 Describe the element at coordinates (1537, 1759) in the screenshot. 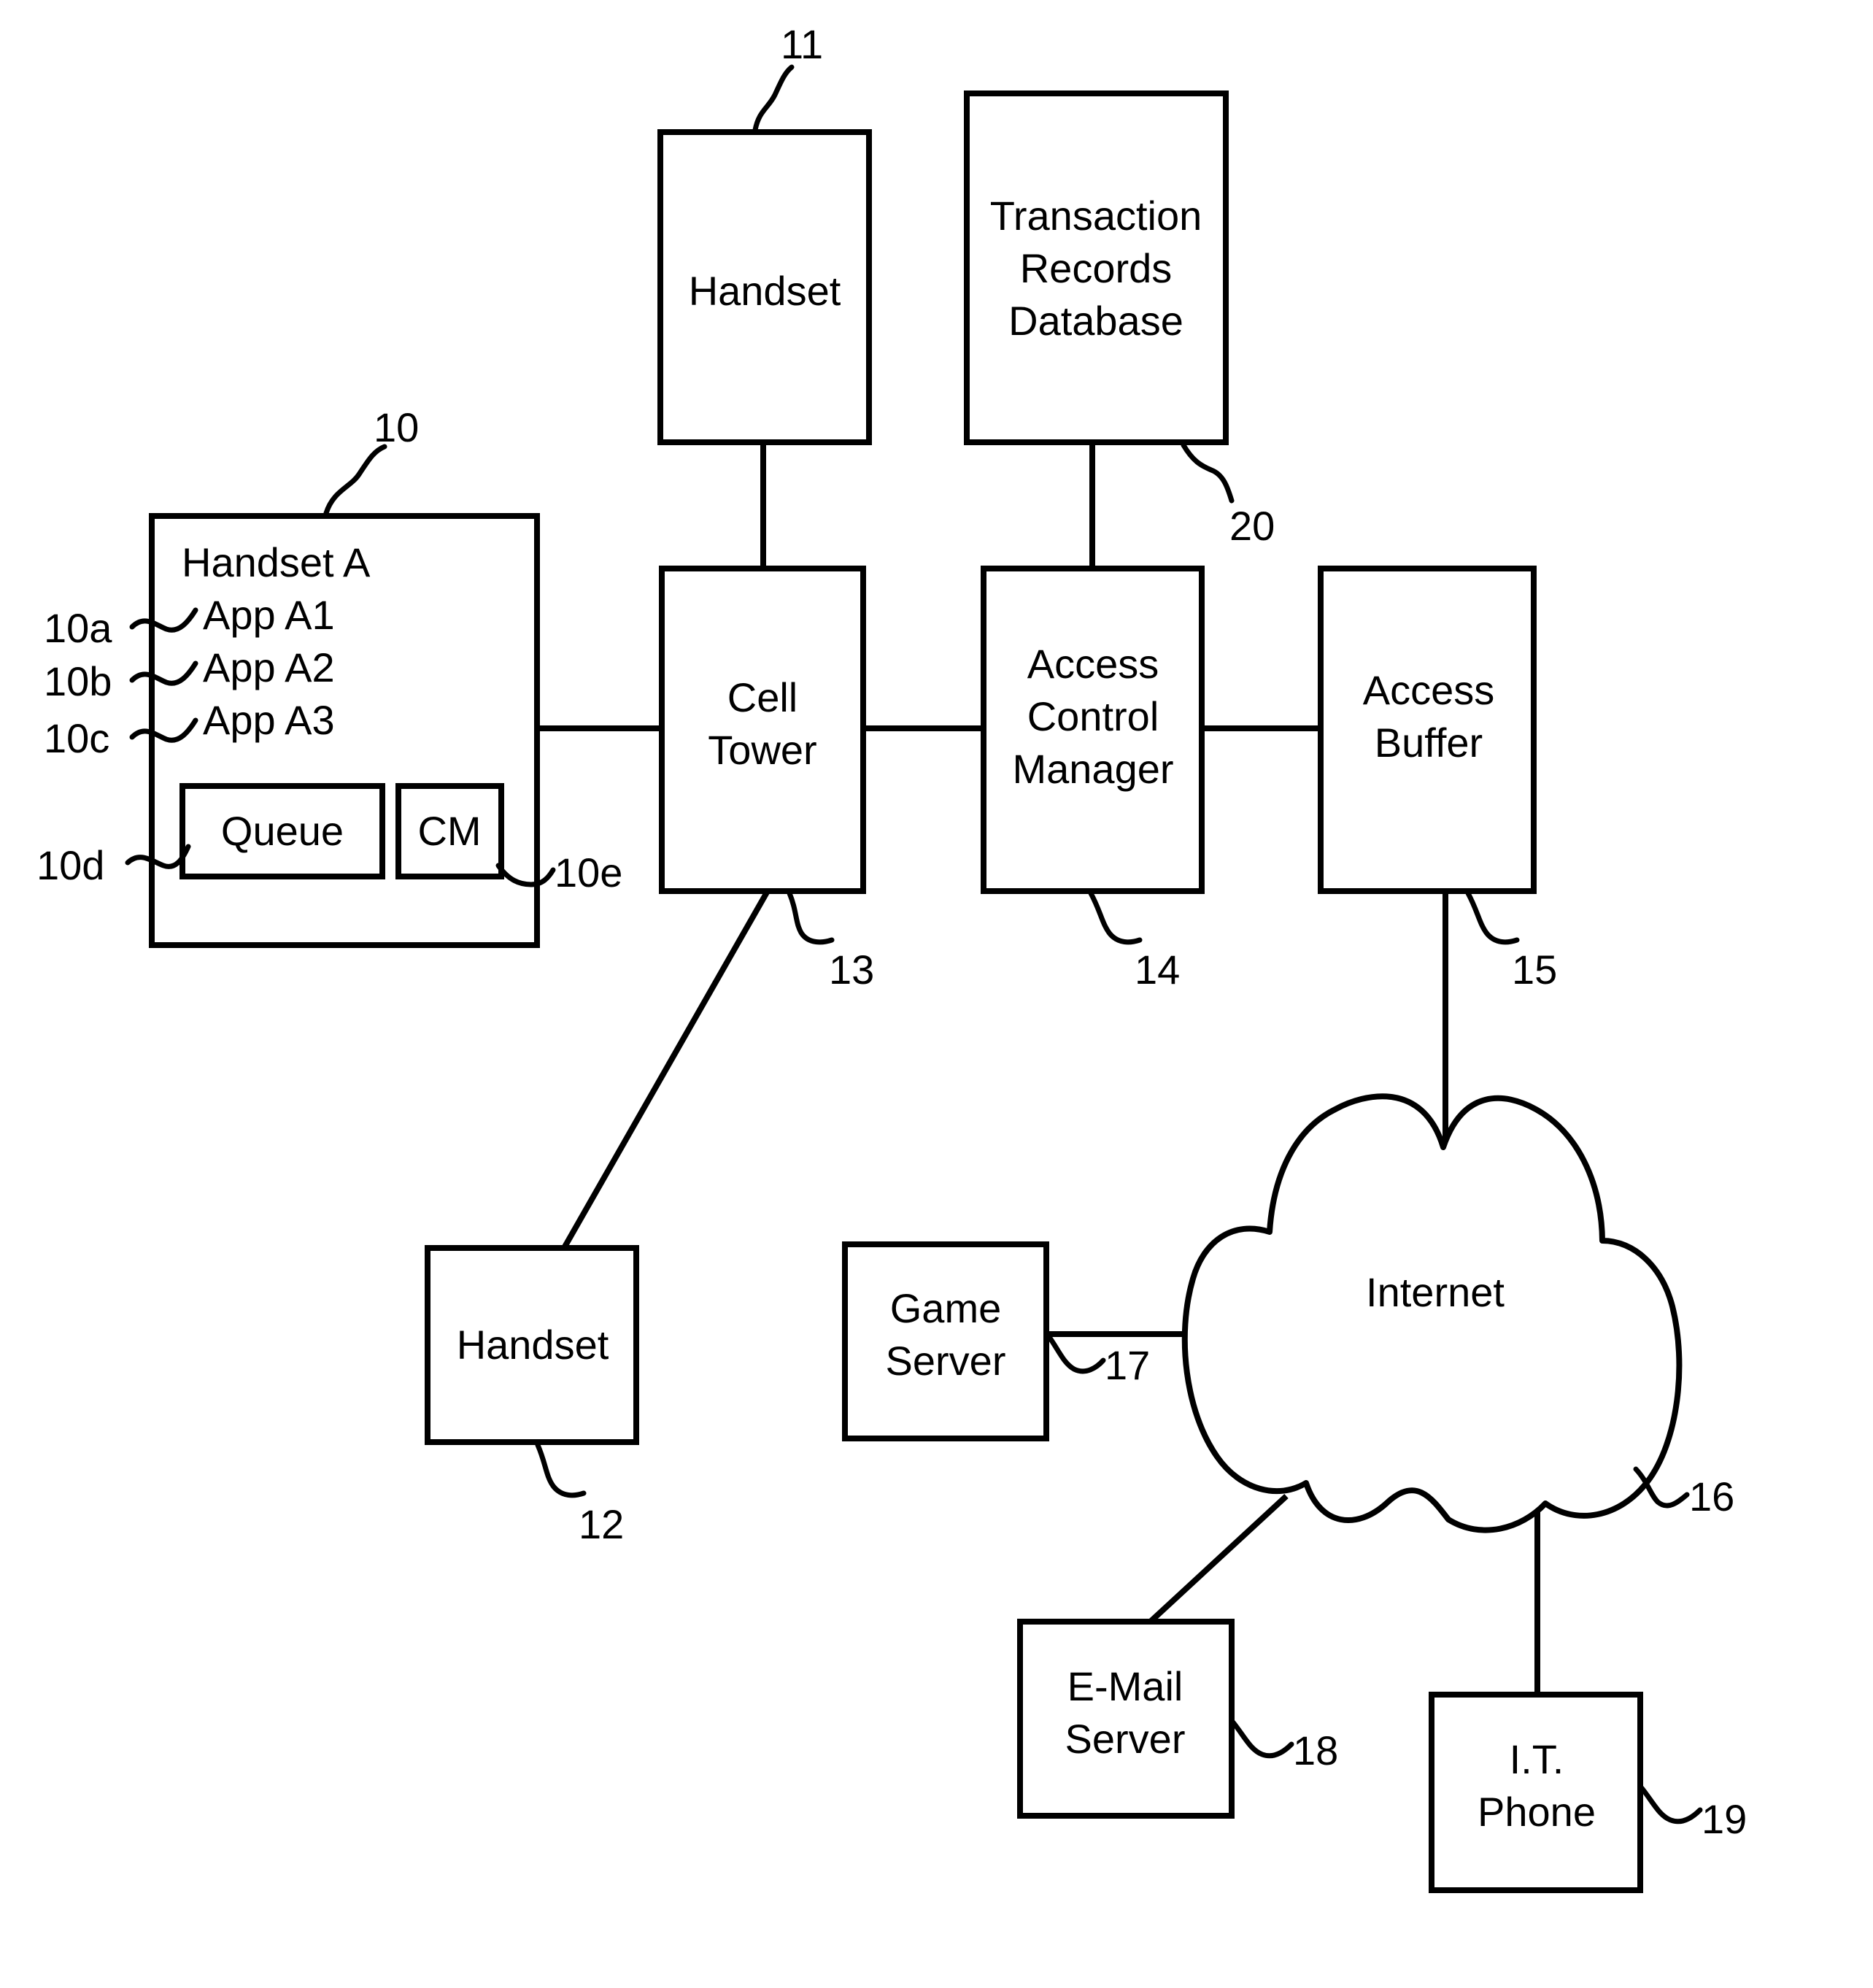

I see `it-phone-line1: I.T.` at that location.